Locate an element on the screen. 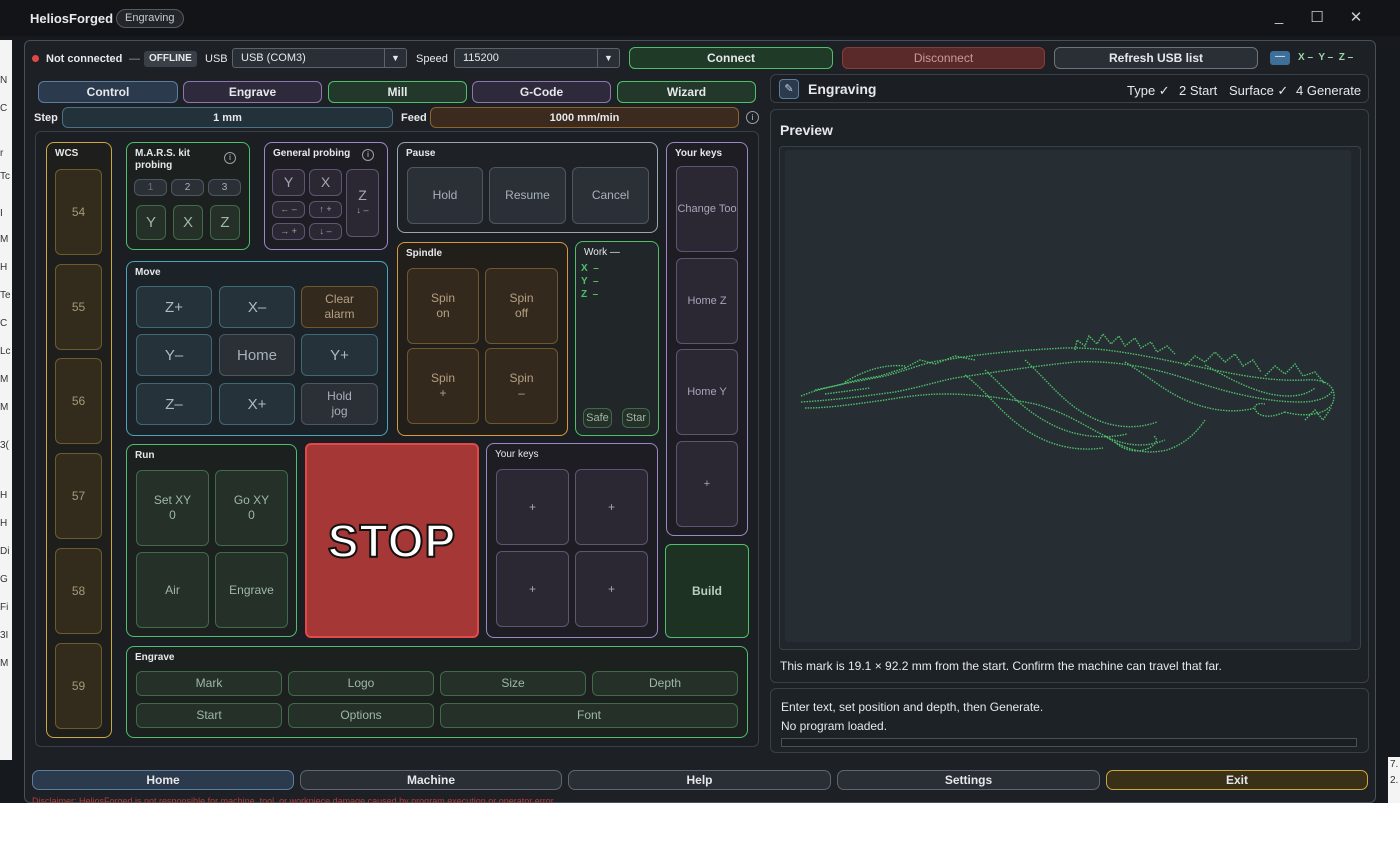 The width and height of the screenshot is (1400, 857). custom-key-1-button: + is located at coordinates (532, 507).